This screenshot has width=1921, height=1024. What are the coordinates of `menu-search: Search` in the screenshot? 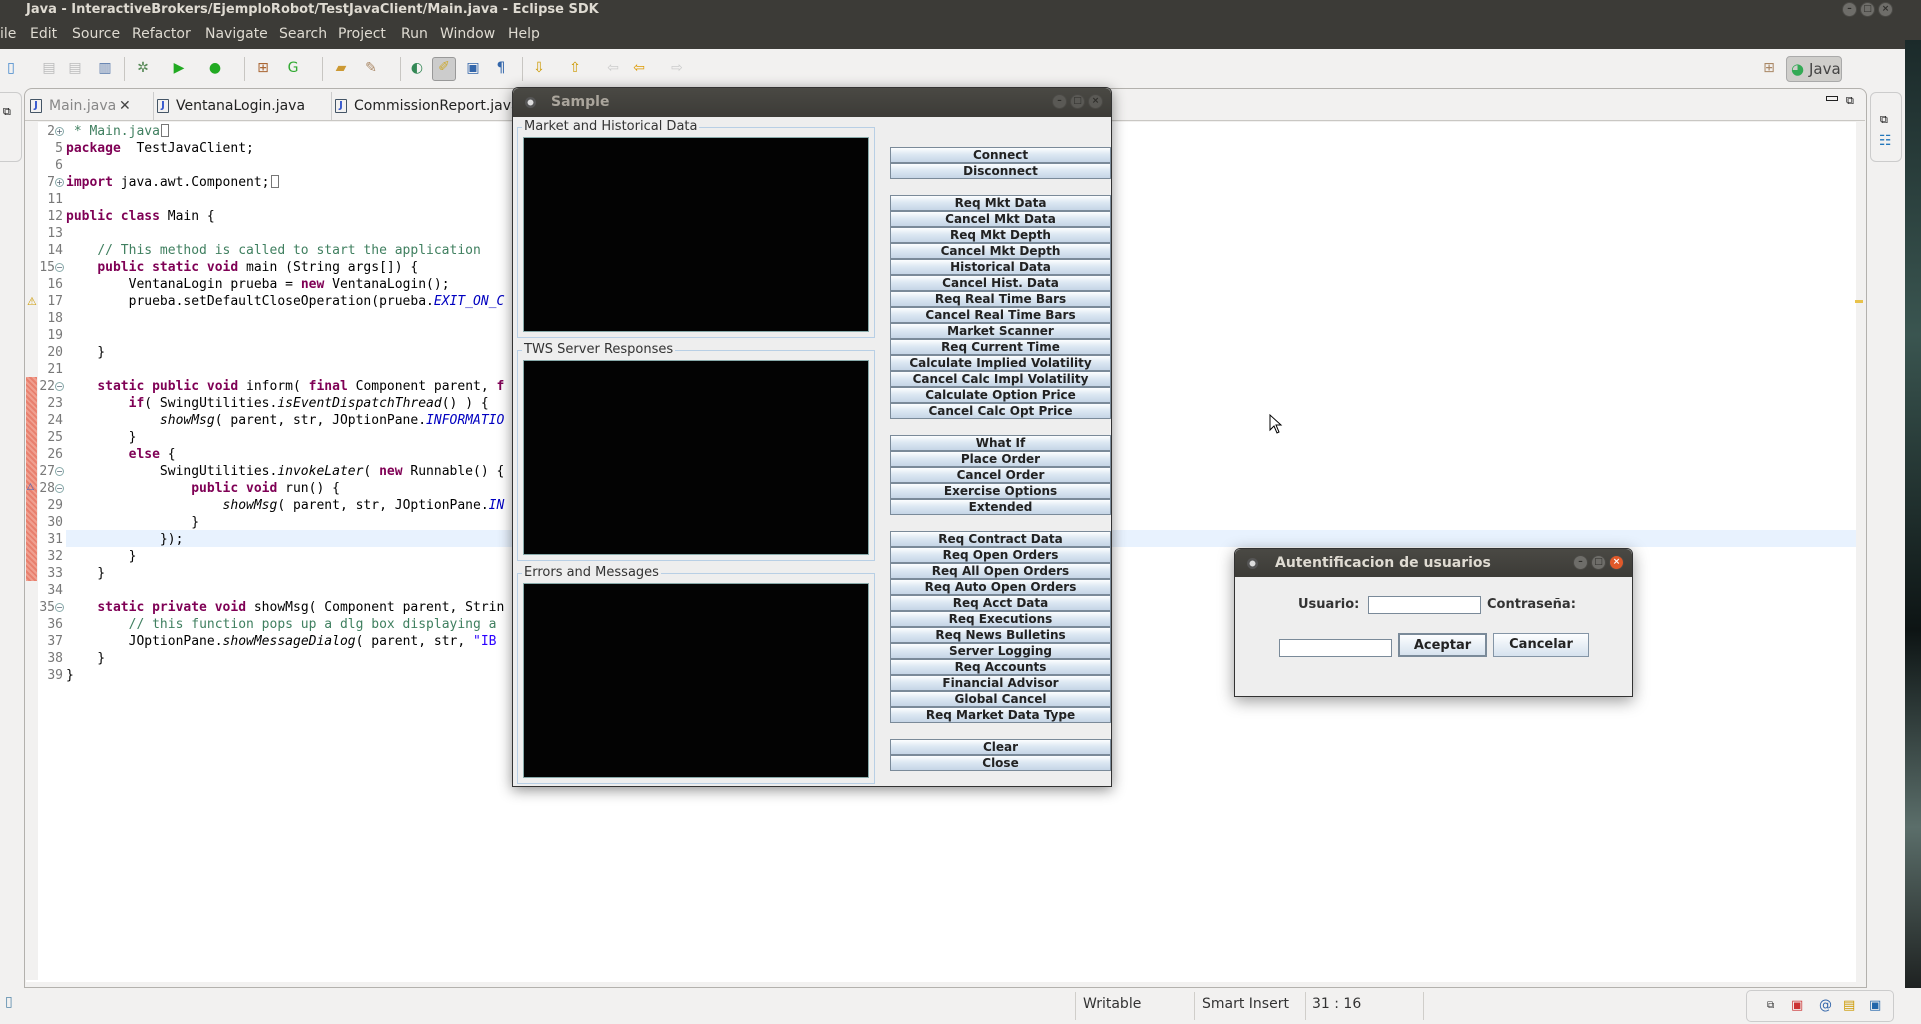 It's located at (303, 34).